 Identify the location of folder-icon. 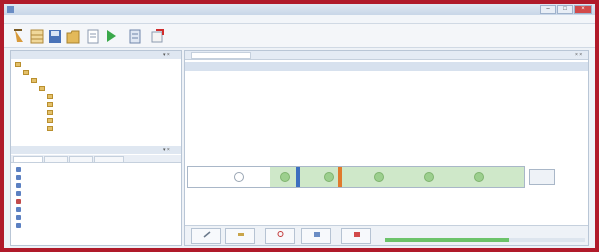
(73, 37).